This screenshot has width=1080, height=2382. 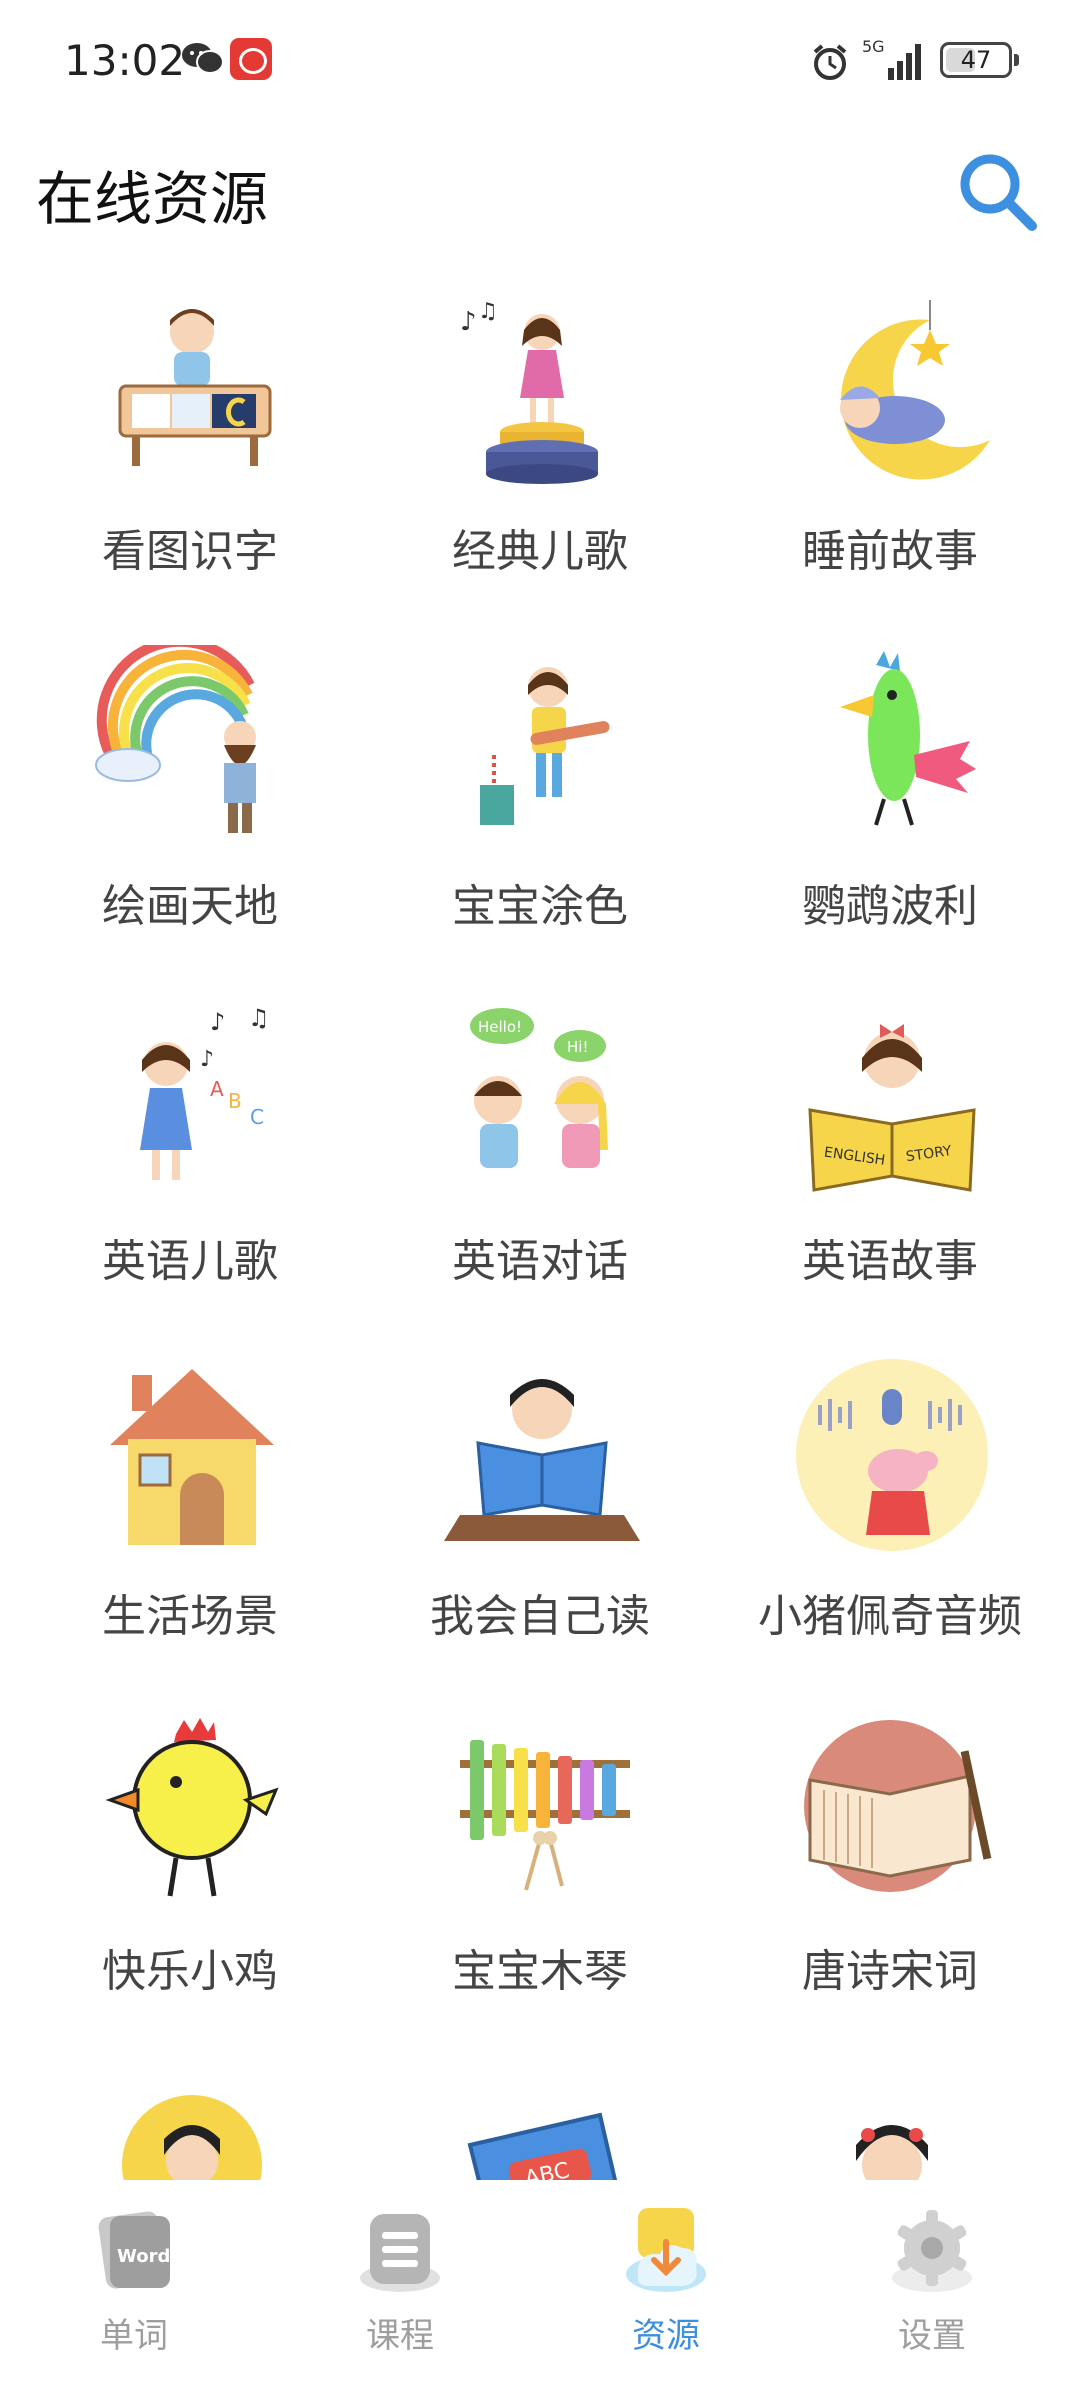 What do you see at coordinates (873, 46) in the screenshot?
I see `network-type: 5G` at bounding box center [873, 46].